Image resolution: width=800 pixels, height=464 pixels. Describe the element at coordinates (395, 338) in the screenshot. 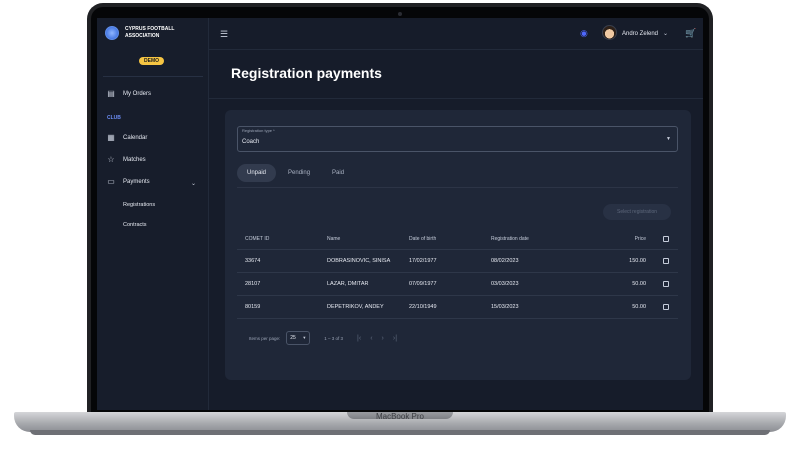

I see `last-page-icon: ›|` at that location.